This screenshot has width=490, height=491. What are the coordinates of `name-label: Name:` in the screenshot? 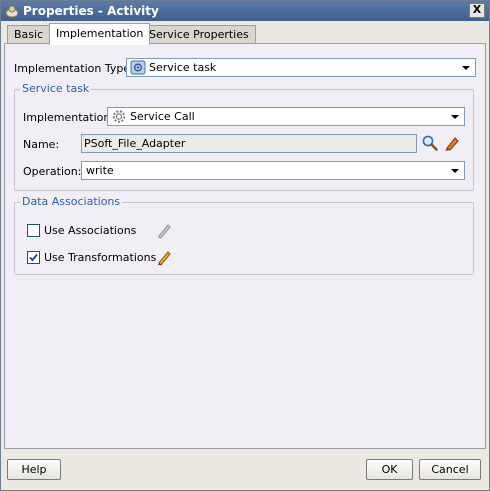 It's located at (41, 144).